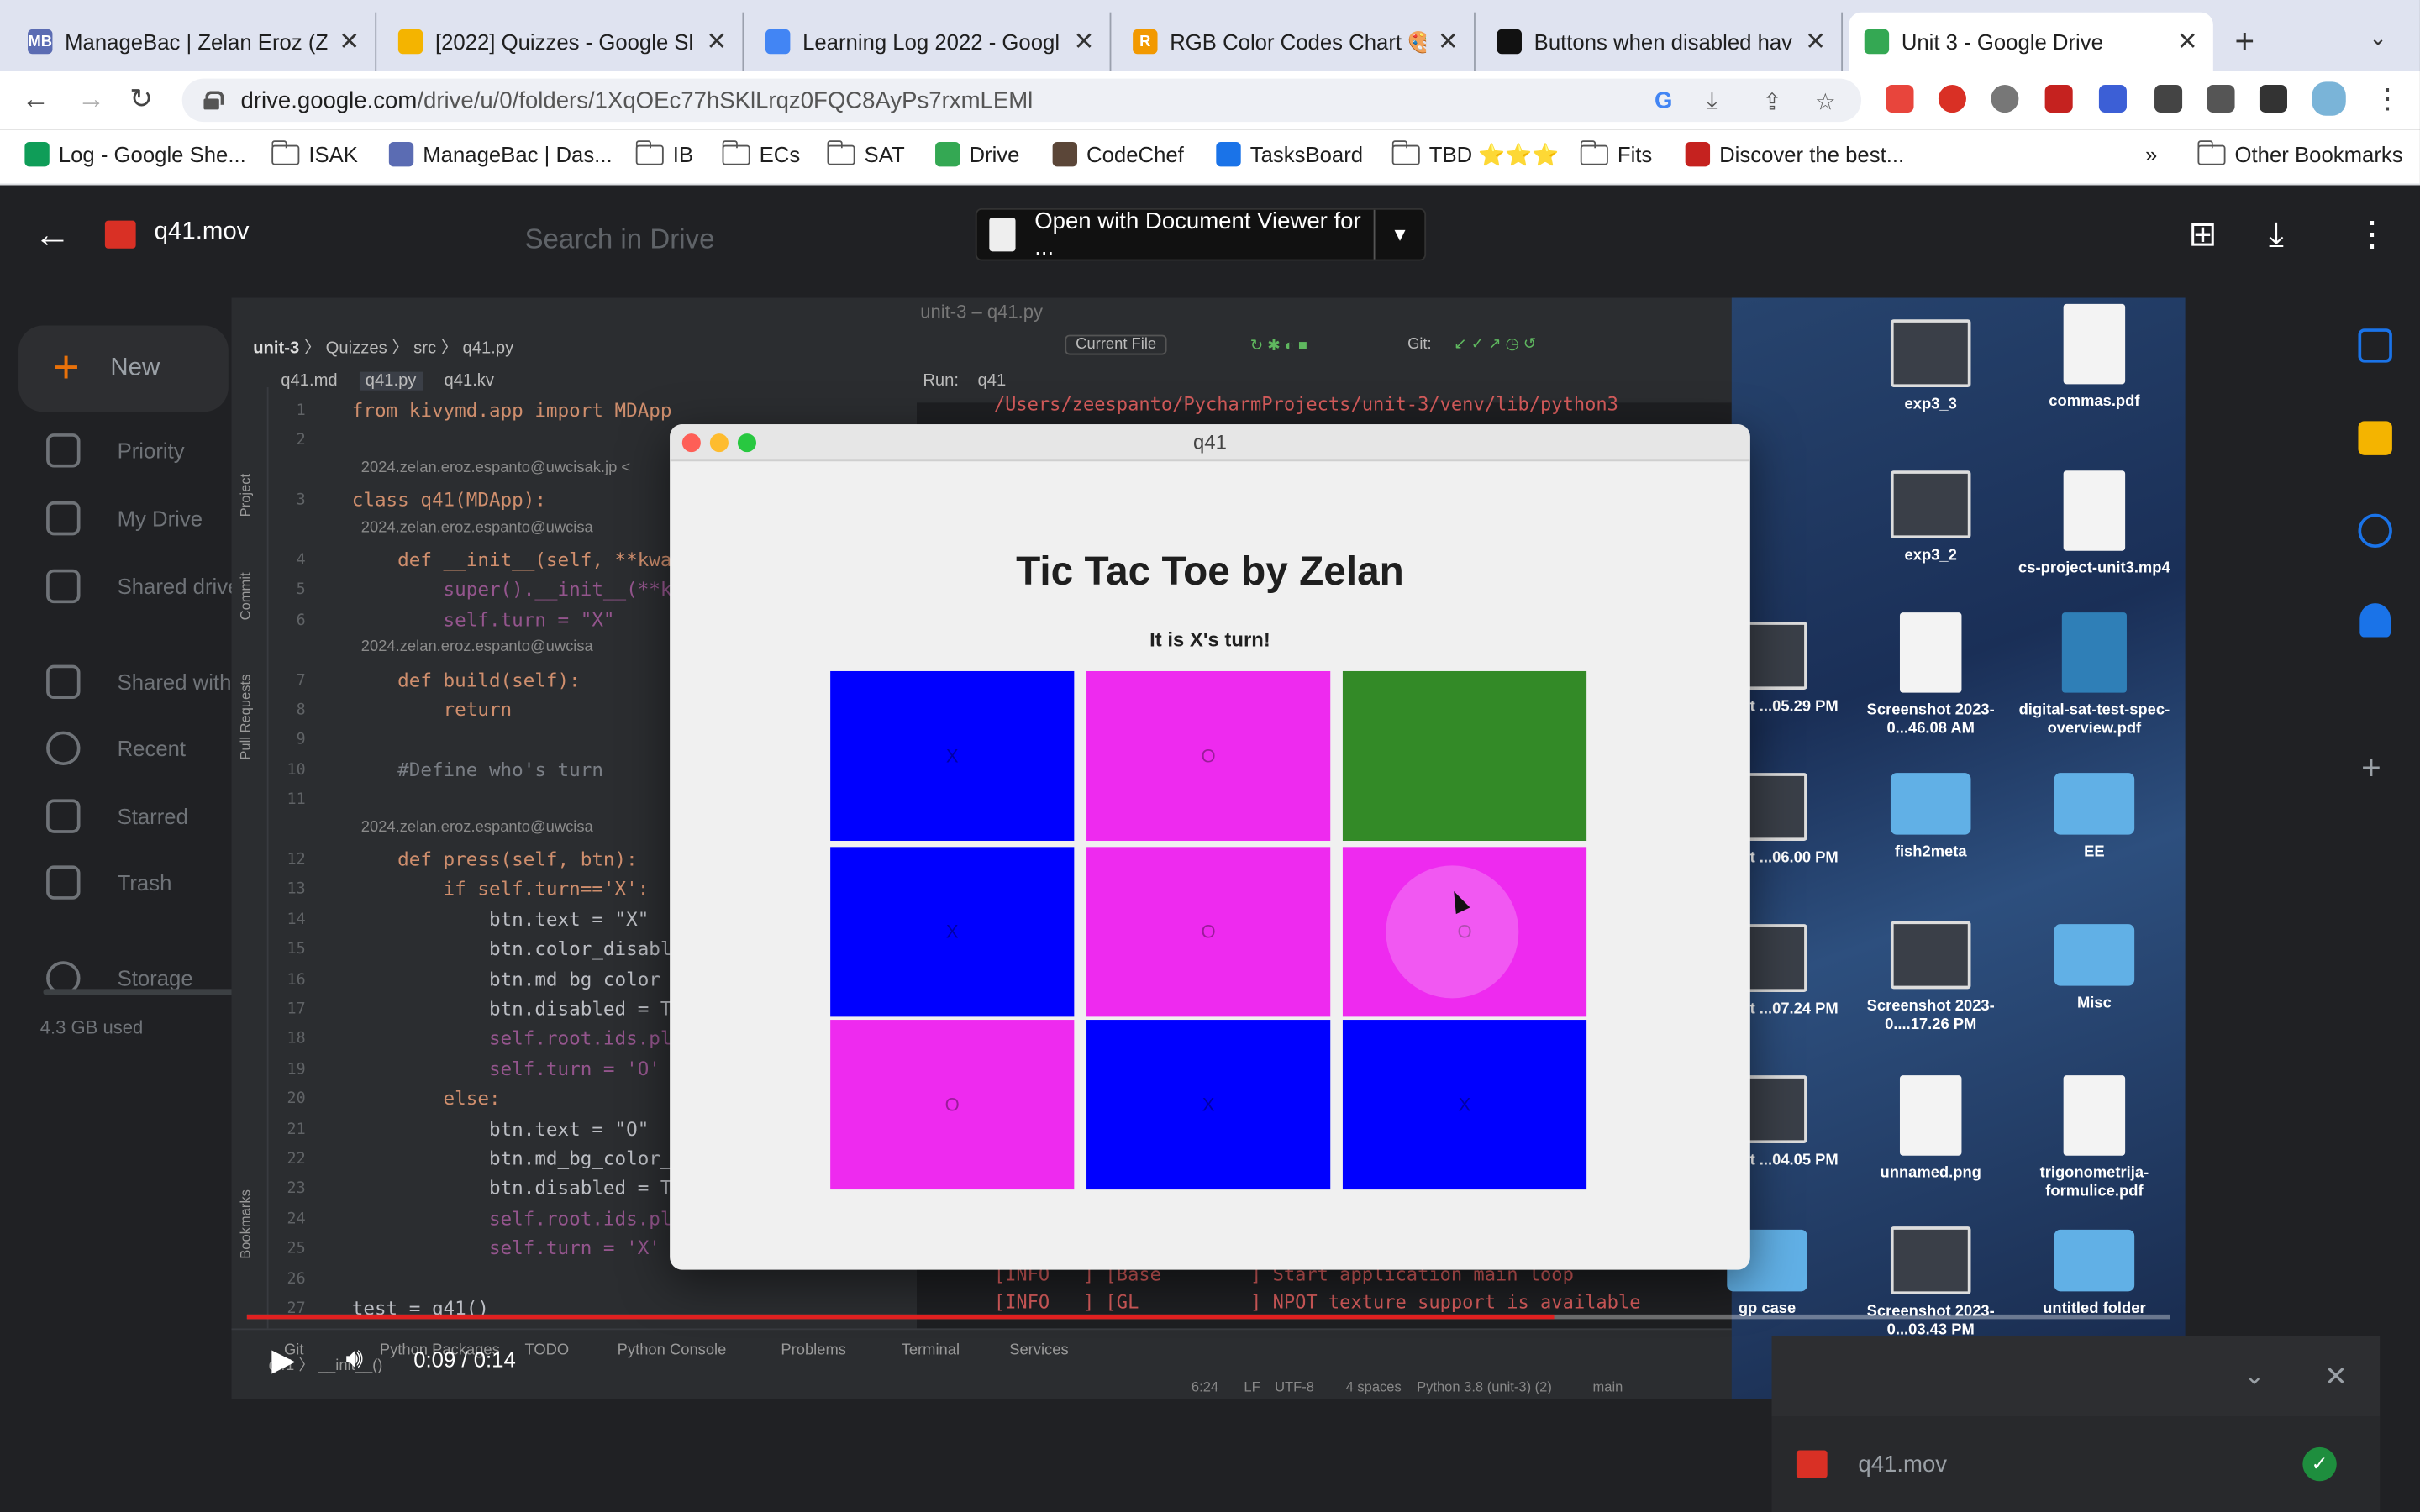  What do you see at coordinates (2299, 152) in the screenshot?
I see `other-bookmarks-folder: Other Bookmarks` at bounding box center [2299, 152].